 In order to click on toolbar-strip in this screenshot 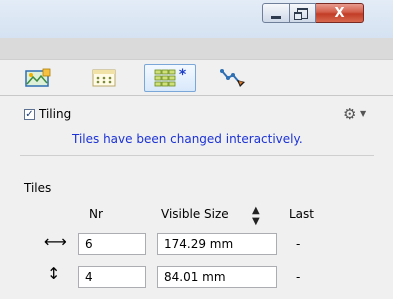, I will do `click(196, 49)`.